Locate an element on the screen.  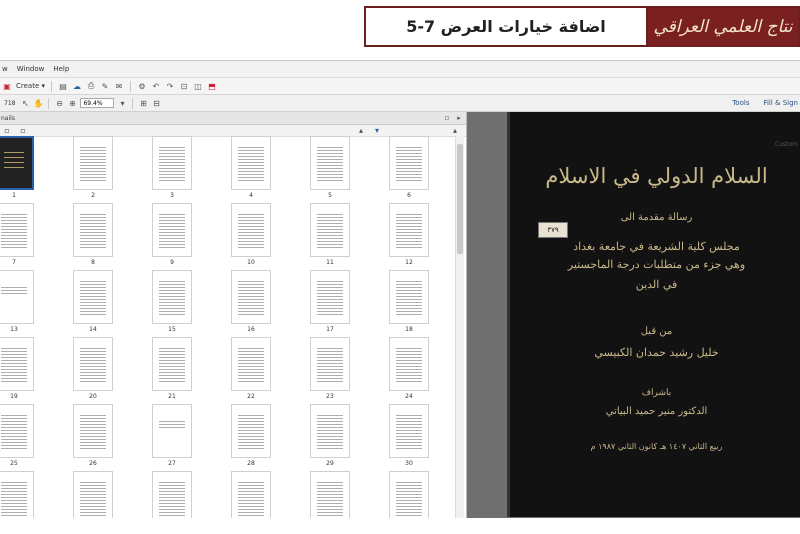
mail-icon: ✉ is located at coordinates (119, 86).